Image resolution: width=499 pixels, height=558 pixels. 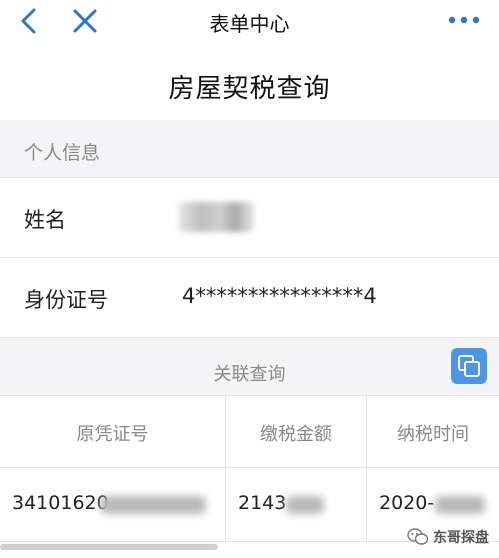 What do you see at coordinates (279, 296) in the screenshot?
I see `id-number-value: 4****************4` at bounding box center [279, 296].